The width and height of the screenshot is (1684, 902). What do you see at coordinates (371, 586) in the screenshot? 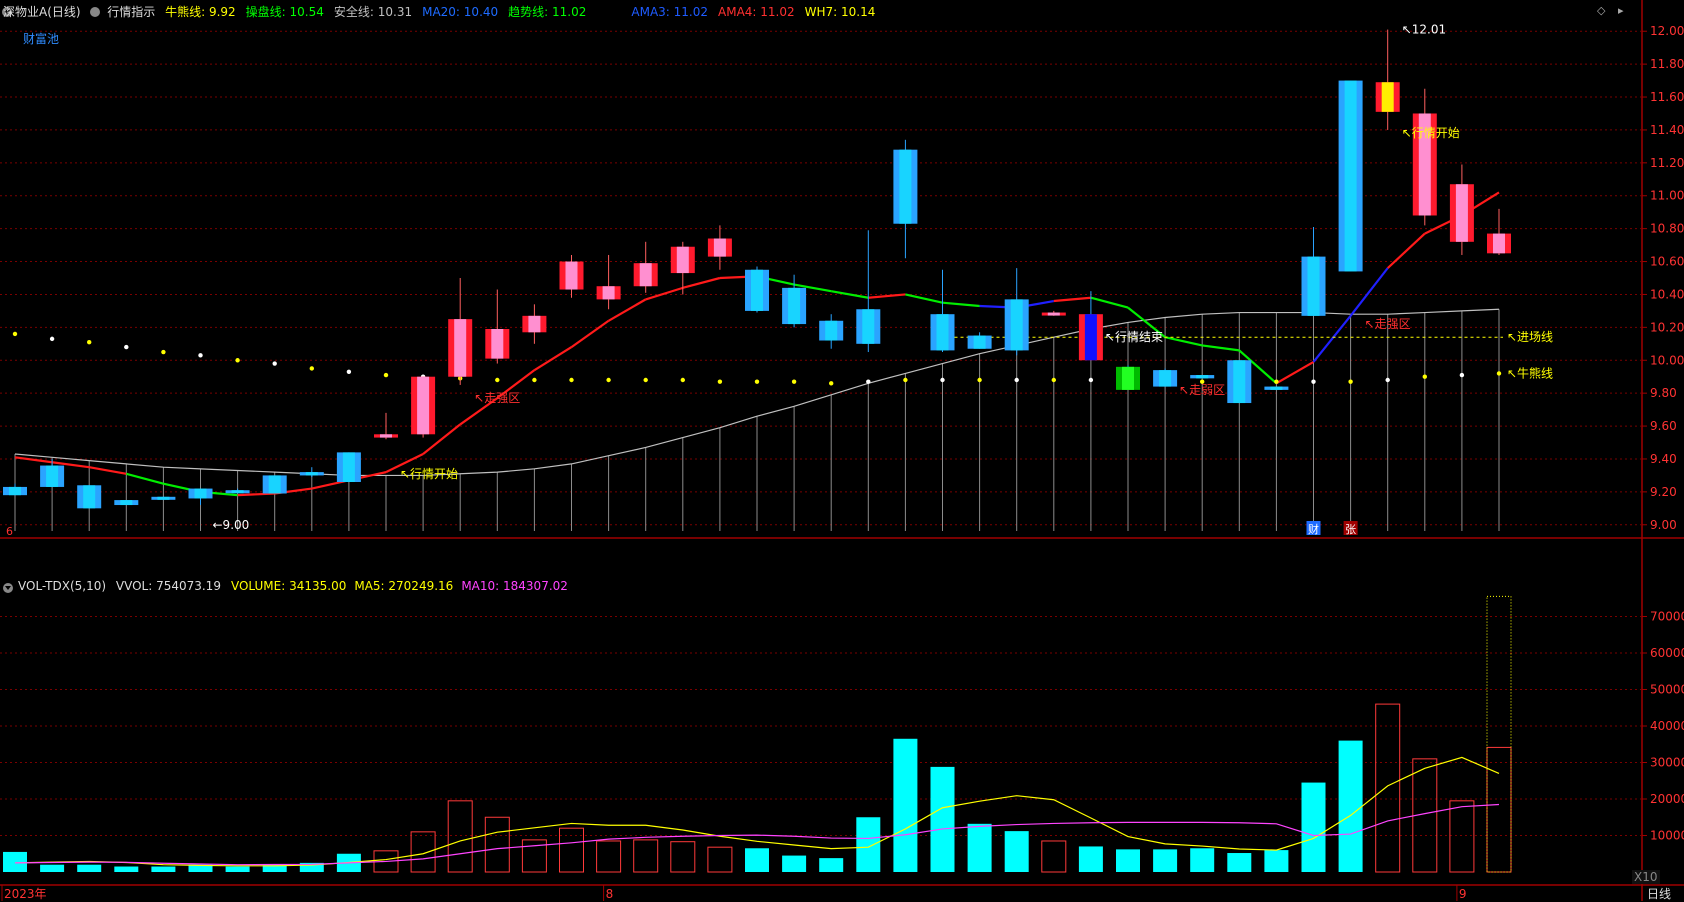
I see `vol-header-label: MA5:` at bounding box center [371, 586].